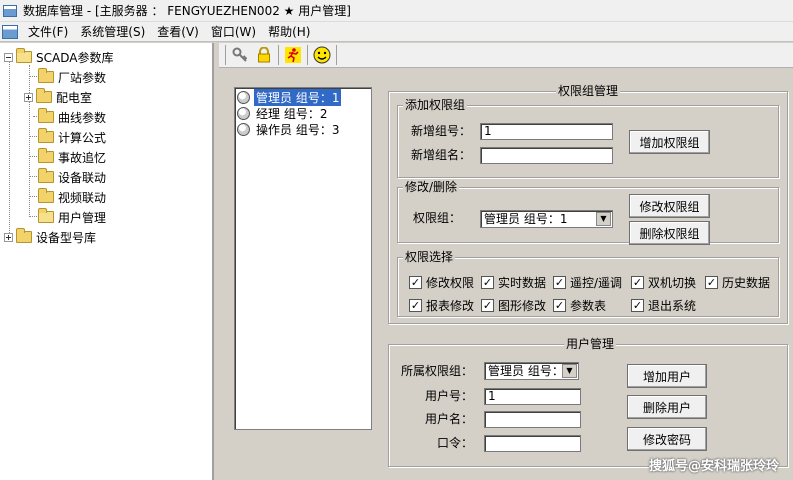 This screenshot has width=793, height=480. Describe the element at coordinates (82, 137) in the screenshot. I see `tree-node-label: 计算公式` at that location.